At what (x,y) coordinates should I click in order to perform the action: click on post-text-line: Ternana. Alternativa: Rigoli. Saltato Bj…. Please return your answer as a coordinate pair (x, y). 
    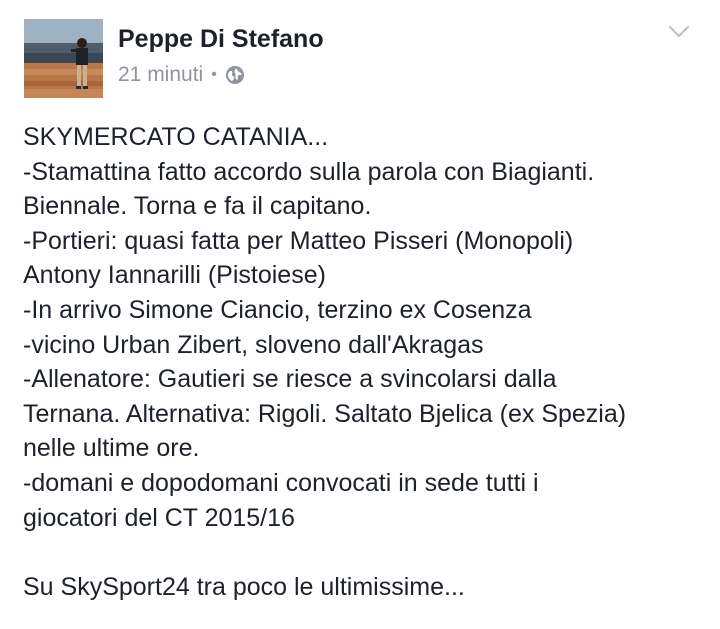
    Looking at the image, I should click on (325, 413).